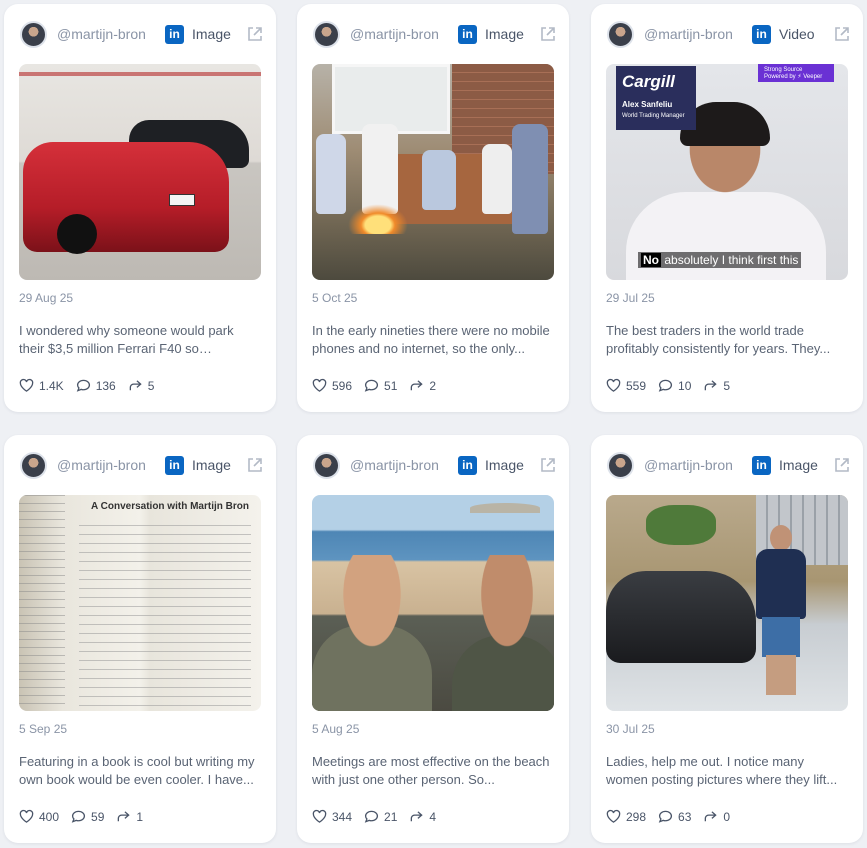  I want to click on likes-stat: 400, so click(39, 816).